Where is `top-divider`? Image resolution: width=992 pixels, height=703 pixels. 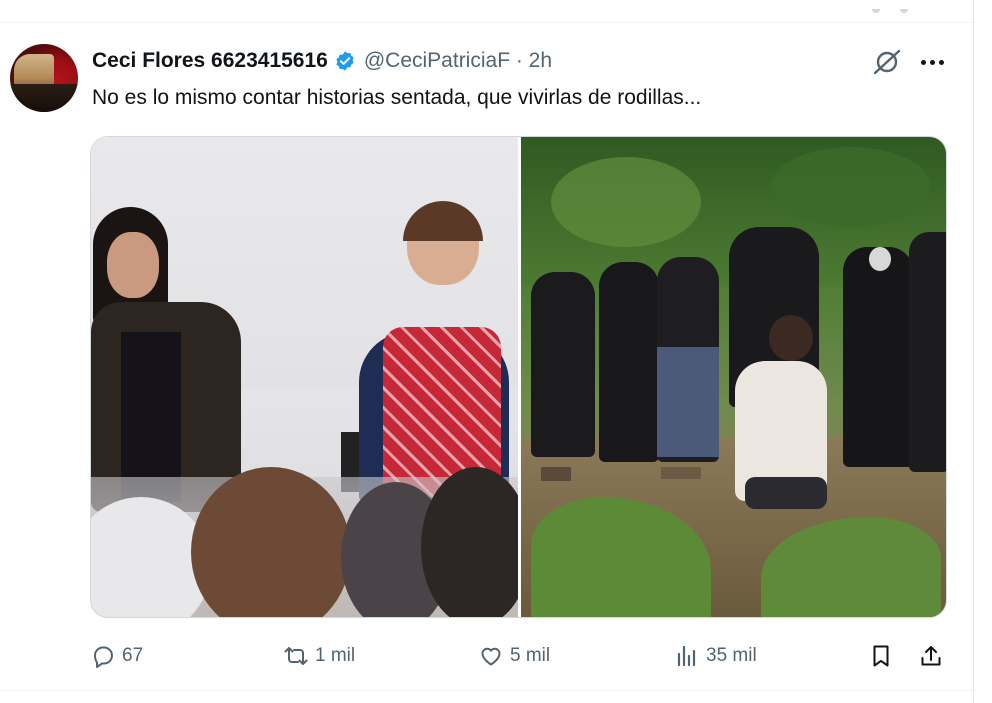
top-divider is located at coordinates (487, 22).